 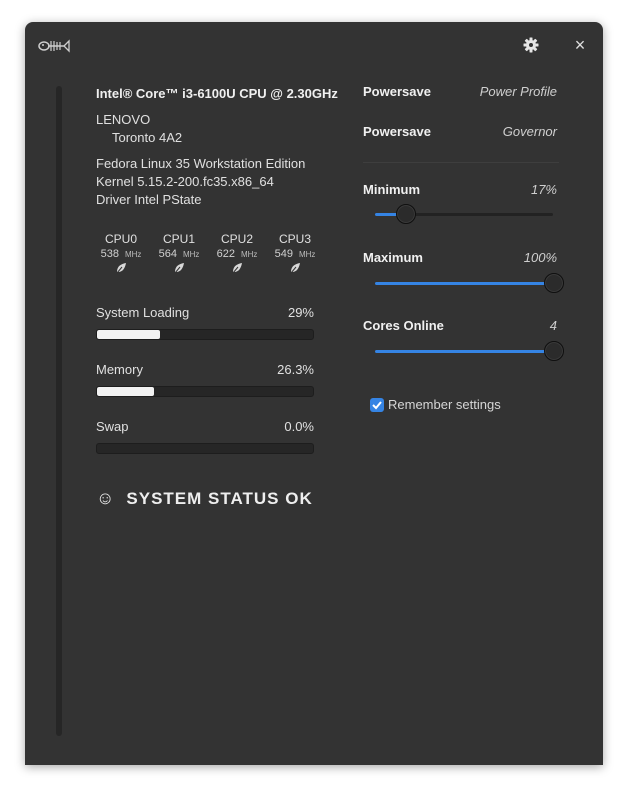 I want to click on cpu-freq-value: 564, so click(x=167, y=254).